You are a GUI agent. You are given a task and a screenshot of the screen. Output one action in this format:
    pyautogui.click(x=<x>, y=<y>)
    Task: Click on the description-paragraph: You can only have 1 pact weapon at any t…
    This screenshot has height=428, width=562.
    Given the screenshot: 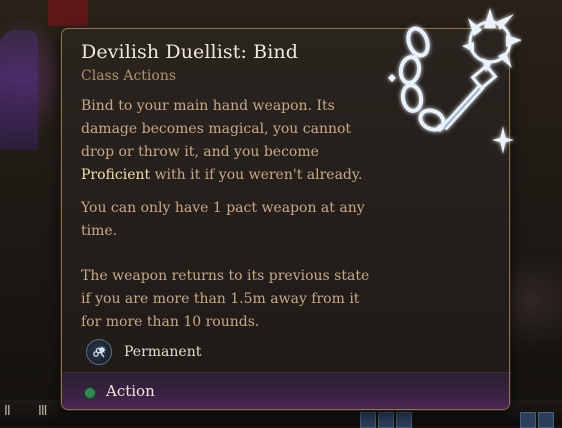 What is the action you would take?
    pyautogui.click(x=223, y=219)
    